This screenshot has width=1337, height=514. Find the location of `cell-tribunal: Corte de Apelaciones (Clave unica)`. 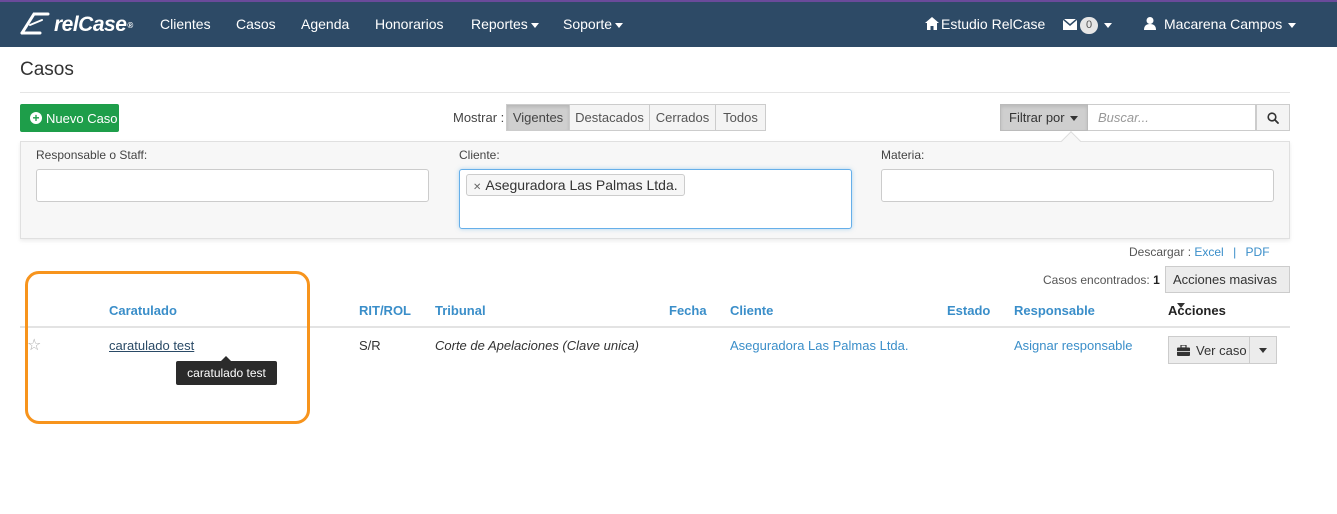

cell-tribunal: Corte de Apelaciones (Clave unica) is located at coordinates (537, 345).